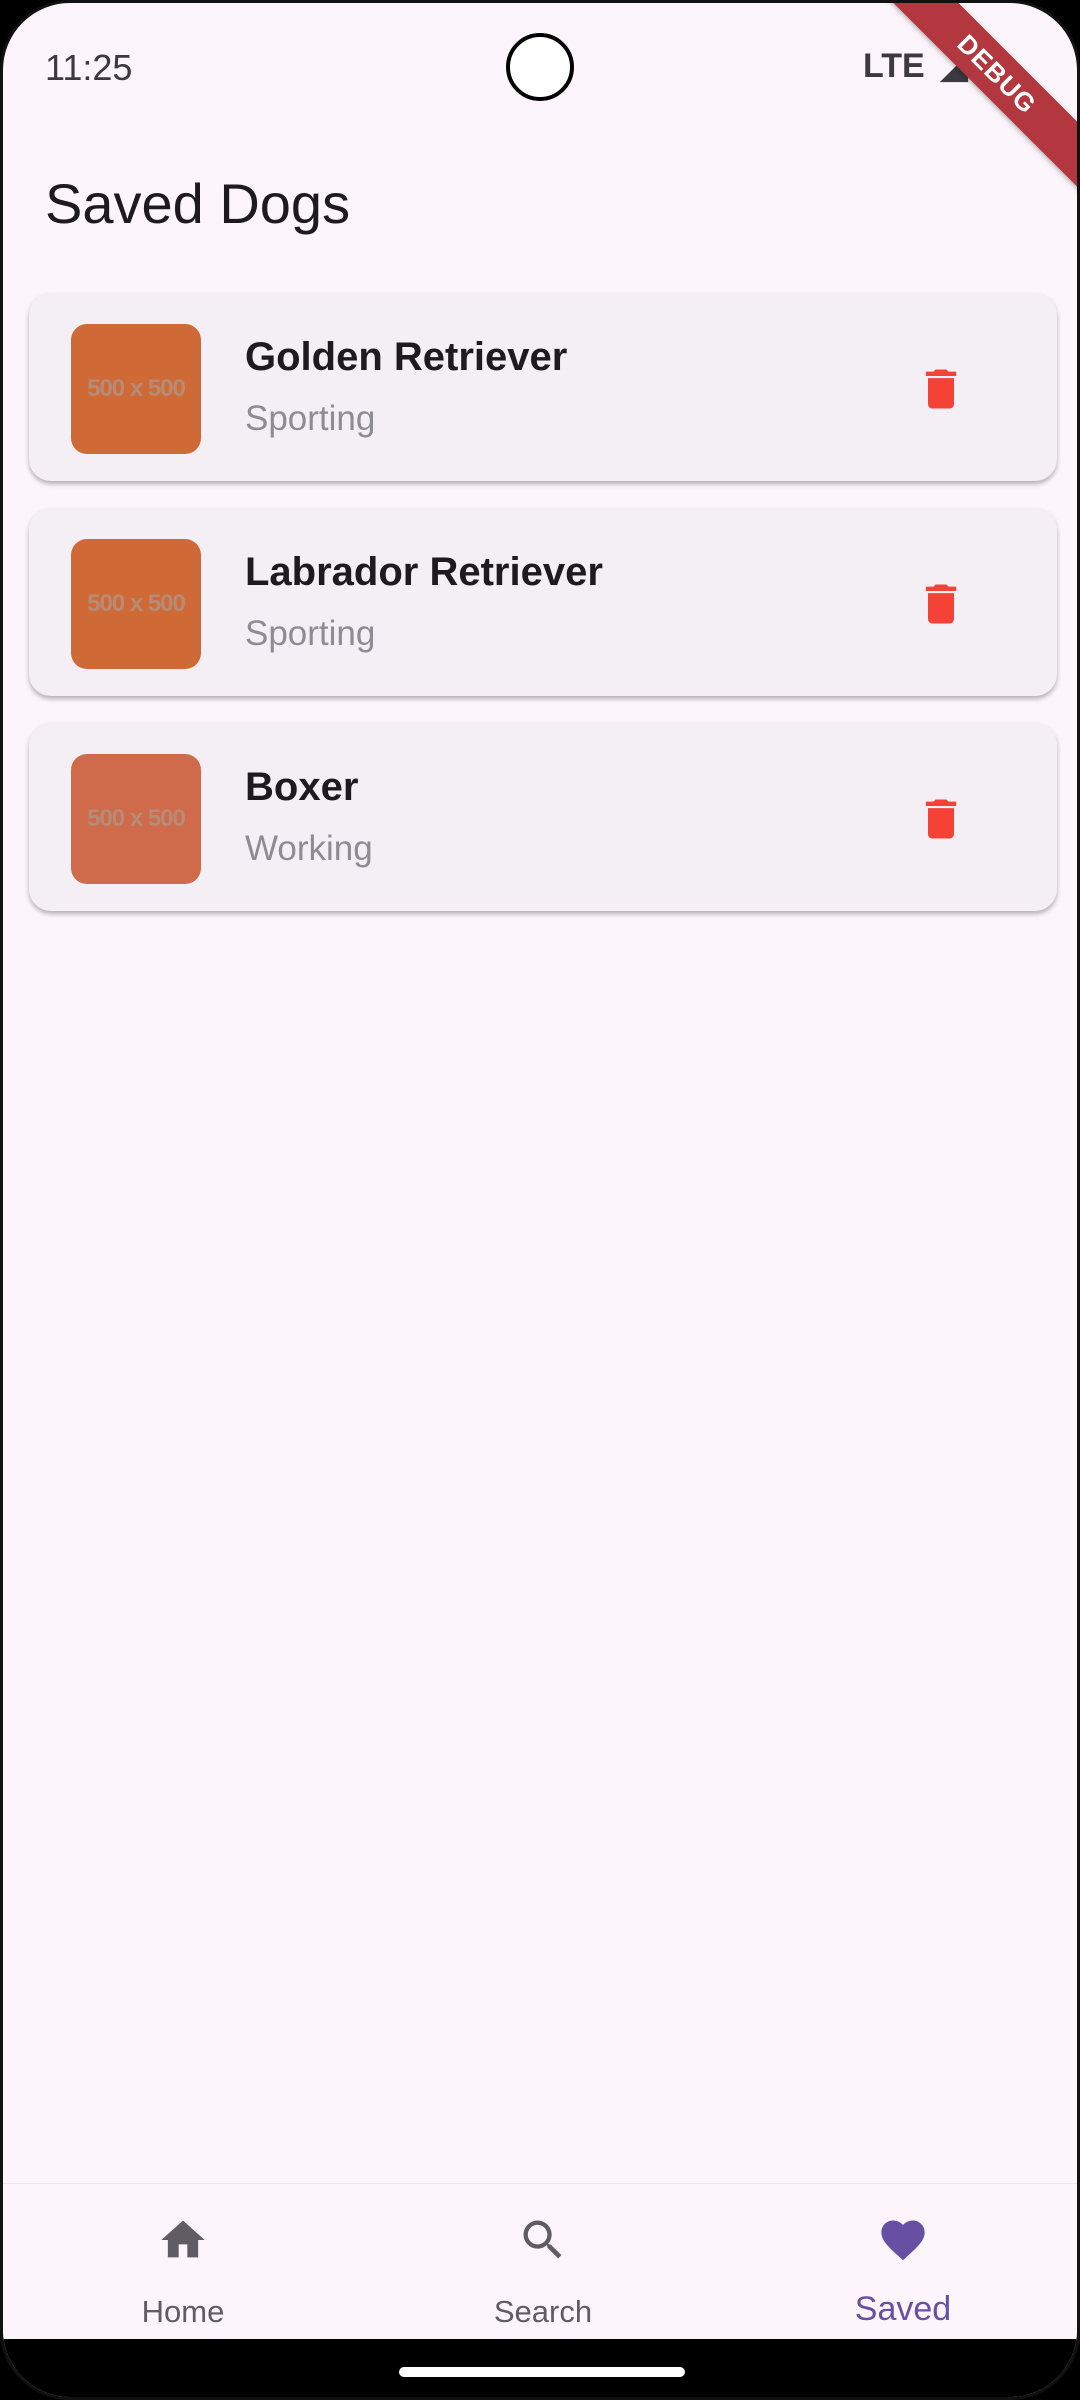  I want to click on search-icon, so click(542, 2239).